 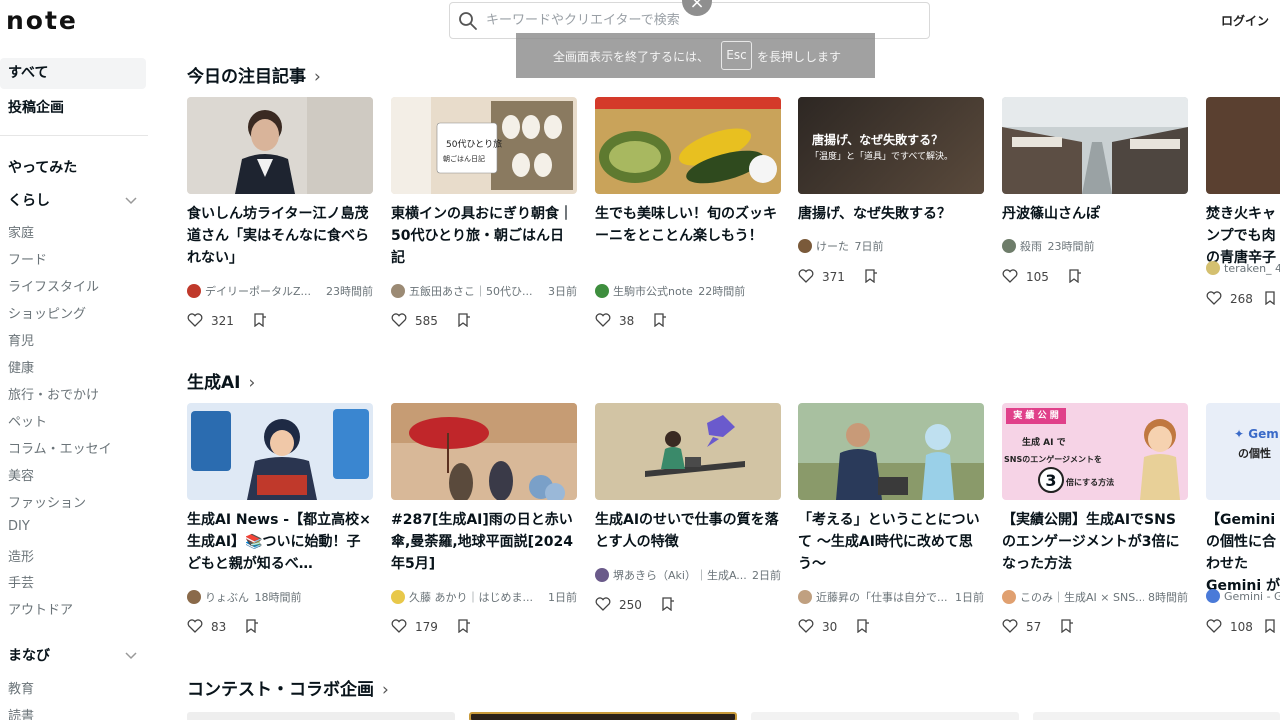 What do you see at coordinates (288, 687) in the screenshot?
I see `section-title-contest: コンテスト・コラボ企画 ›` at bounding box center [288, 687].